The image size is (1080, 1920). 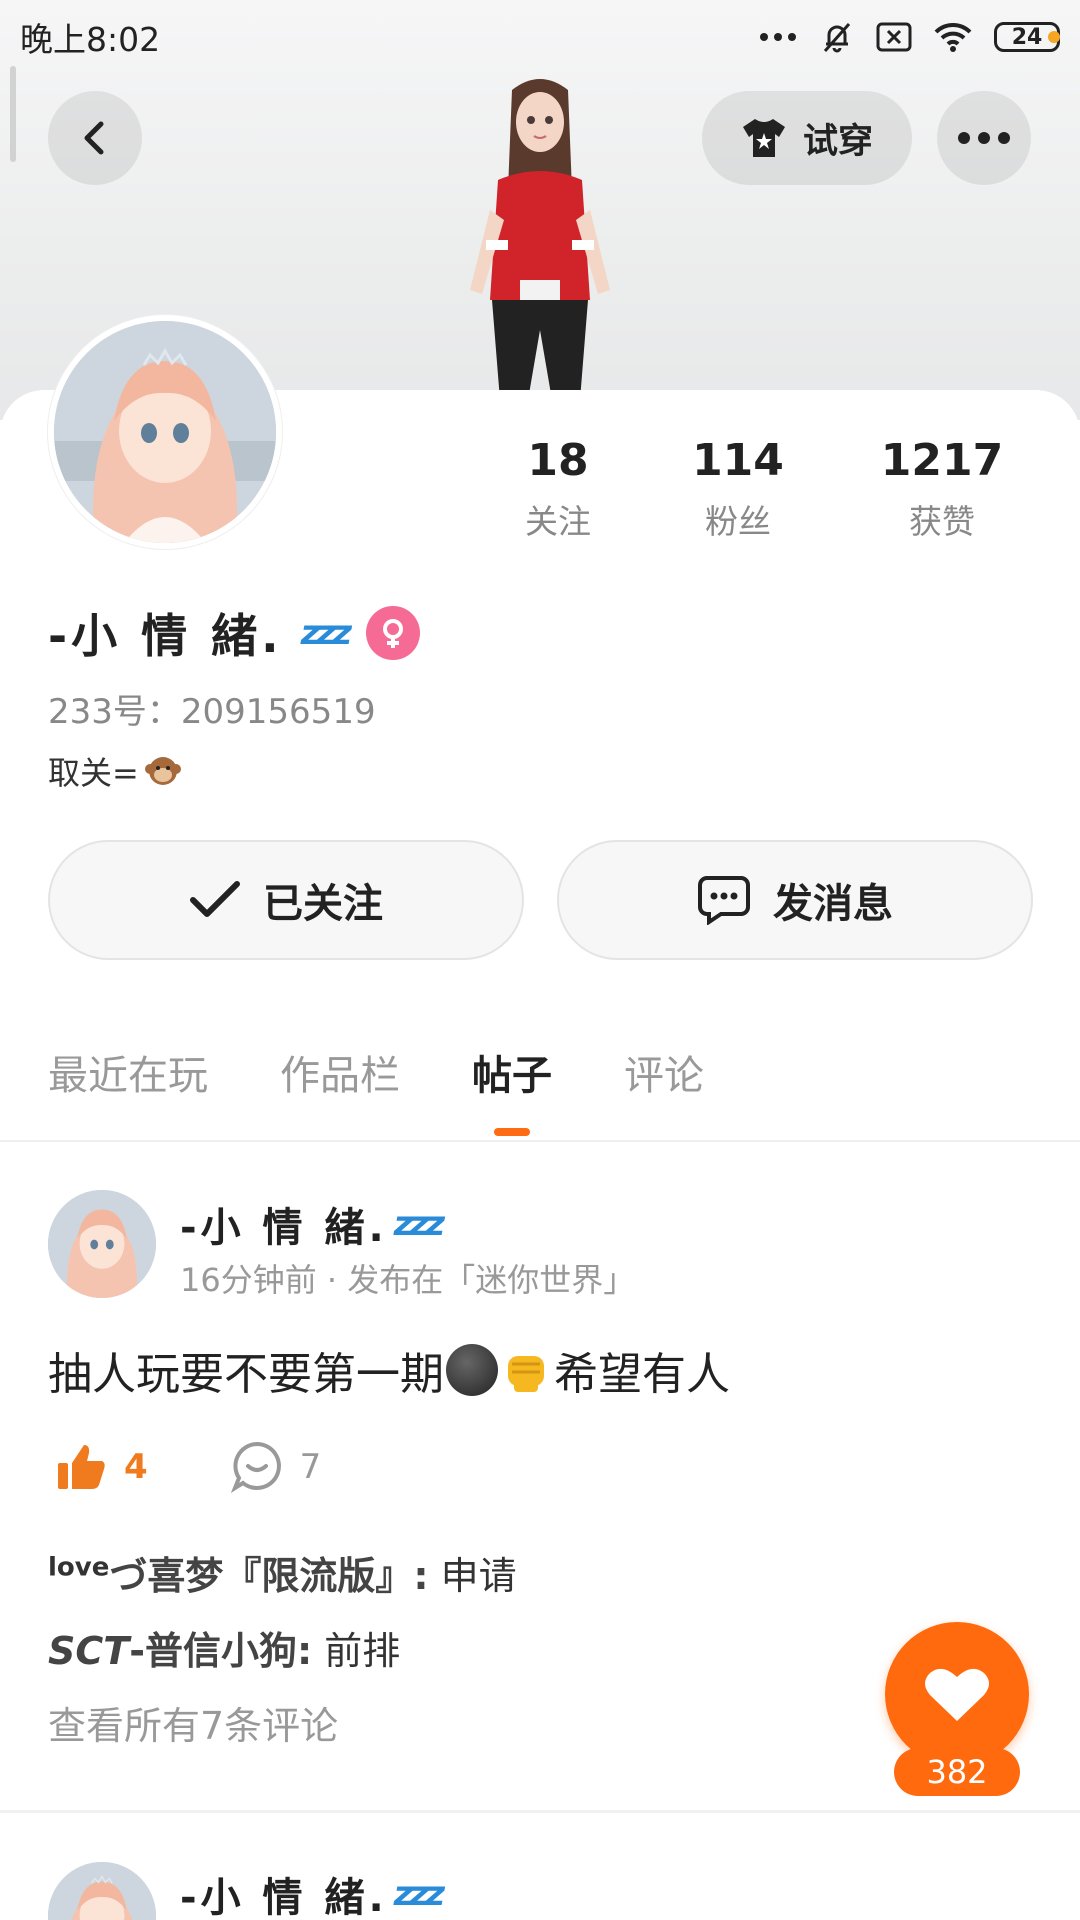 I want to click on chat-bubble-icon, so click(x=724, y=900).